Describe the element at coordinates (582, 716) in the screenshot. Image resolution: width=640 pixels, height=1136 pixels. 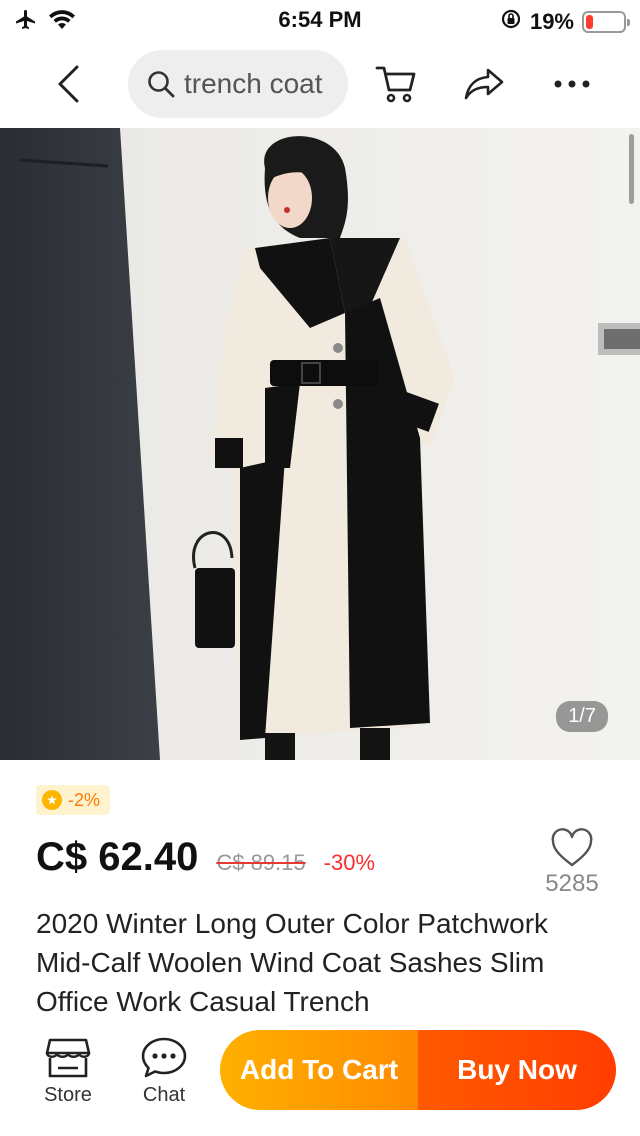
I see `image-counter: 1/7` at that location.